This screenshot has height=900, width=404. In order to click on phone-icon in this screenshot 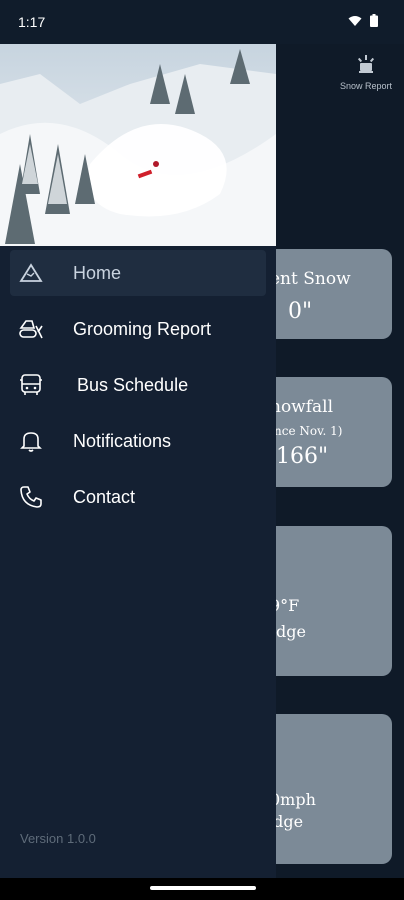, I will do `click(31, 497)`.